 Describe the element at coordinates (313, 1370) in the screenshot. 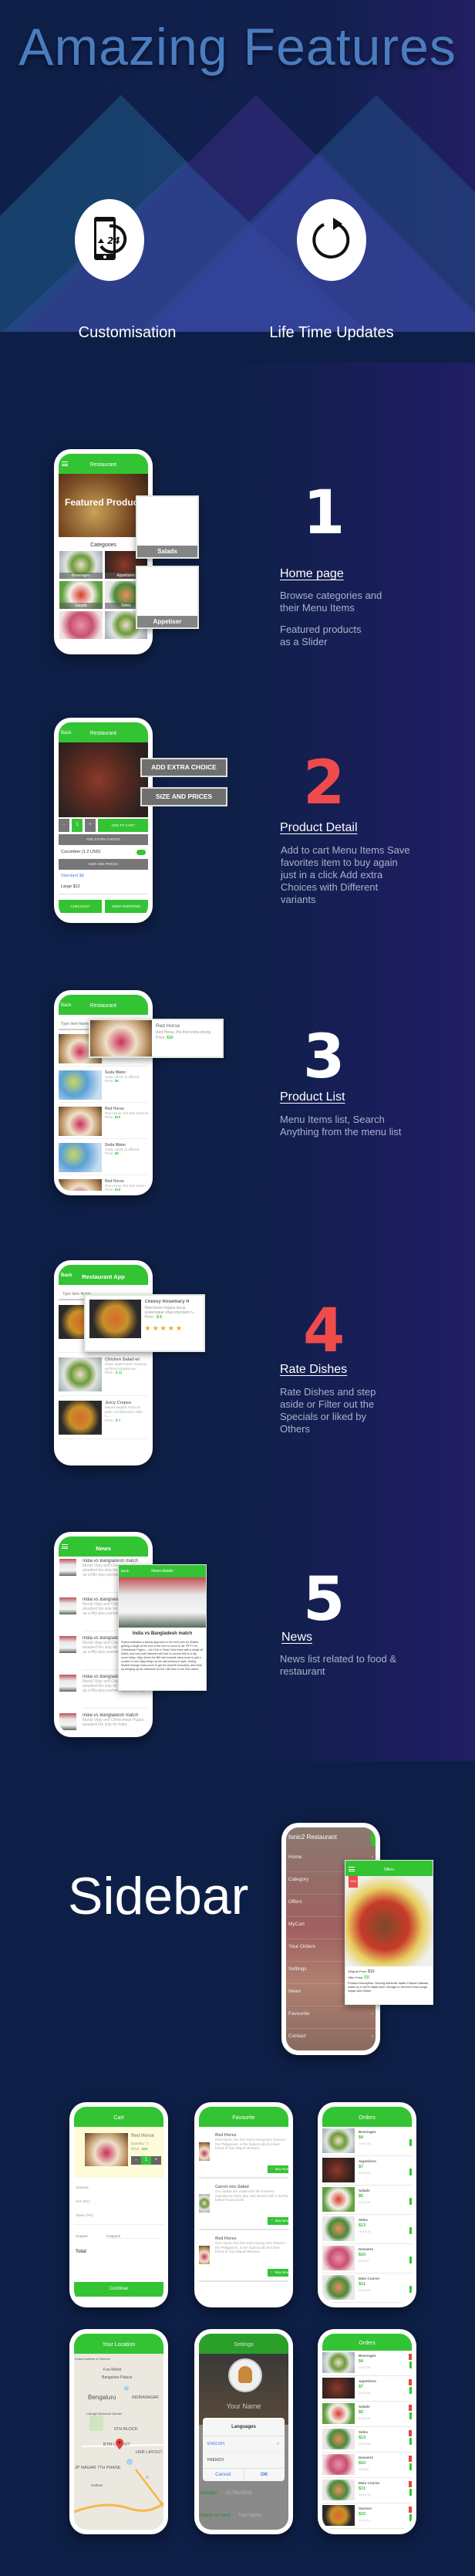

I see `section-title-rate: Rate Dishes` at that location.